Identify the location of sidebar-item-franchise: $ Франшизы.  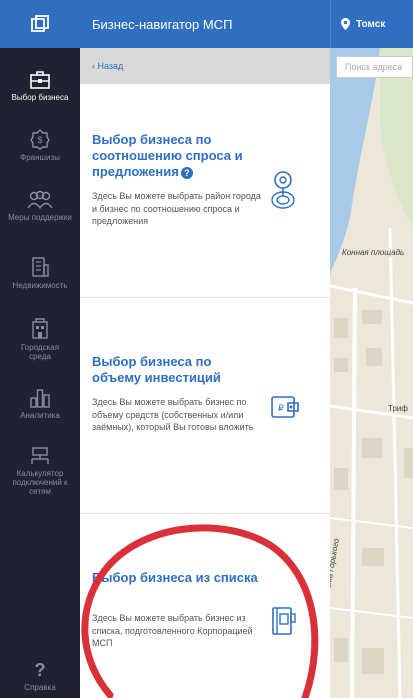
(40, 145).